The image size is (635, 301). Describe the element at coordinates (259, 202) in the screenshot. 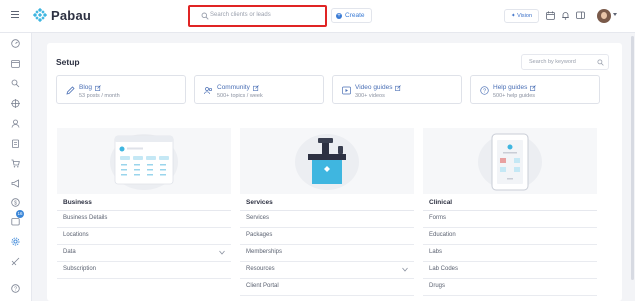

I see `category-title: Services` at that location.